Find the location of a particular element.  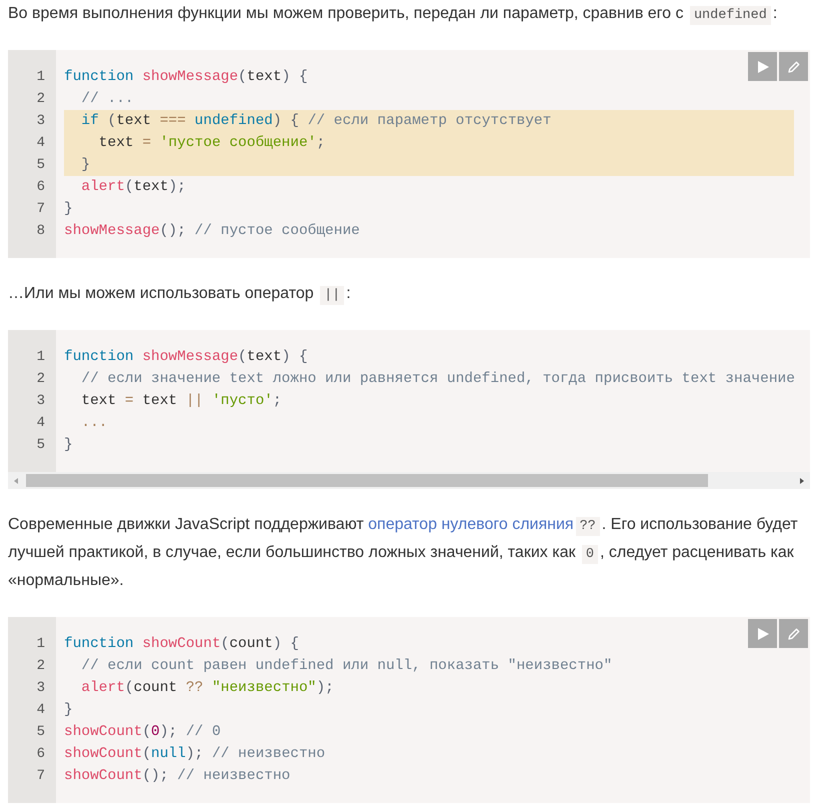

line-number: 8 is located at coordinates (41, 231).